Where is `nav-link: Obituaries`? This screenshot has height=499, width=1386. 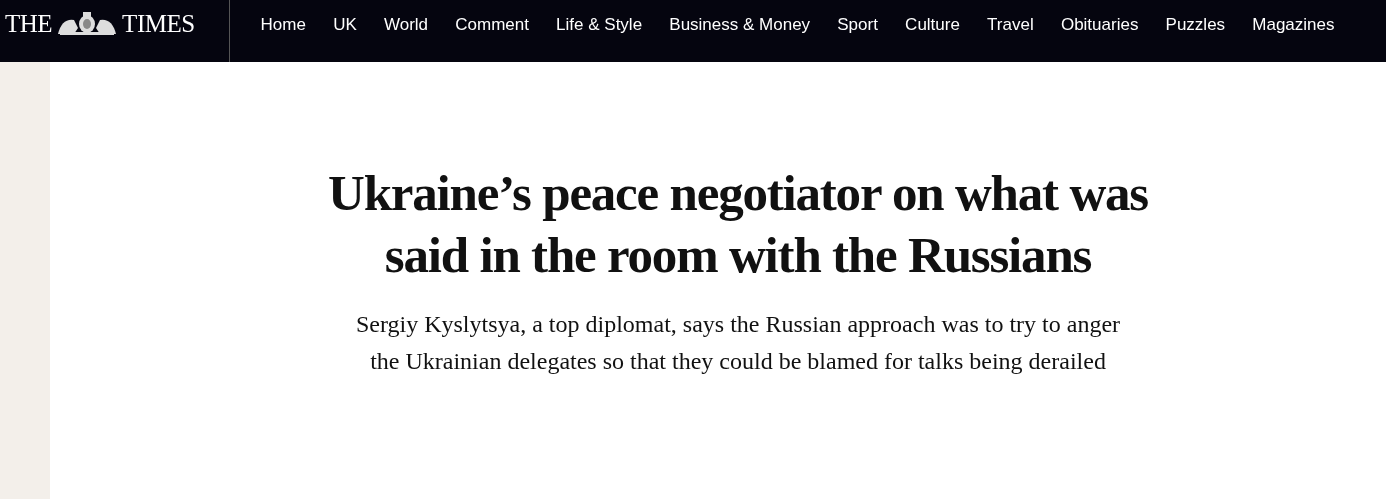
nav-link: Obituaries is located at coordinates (1099, 25).